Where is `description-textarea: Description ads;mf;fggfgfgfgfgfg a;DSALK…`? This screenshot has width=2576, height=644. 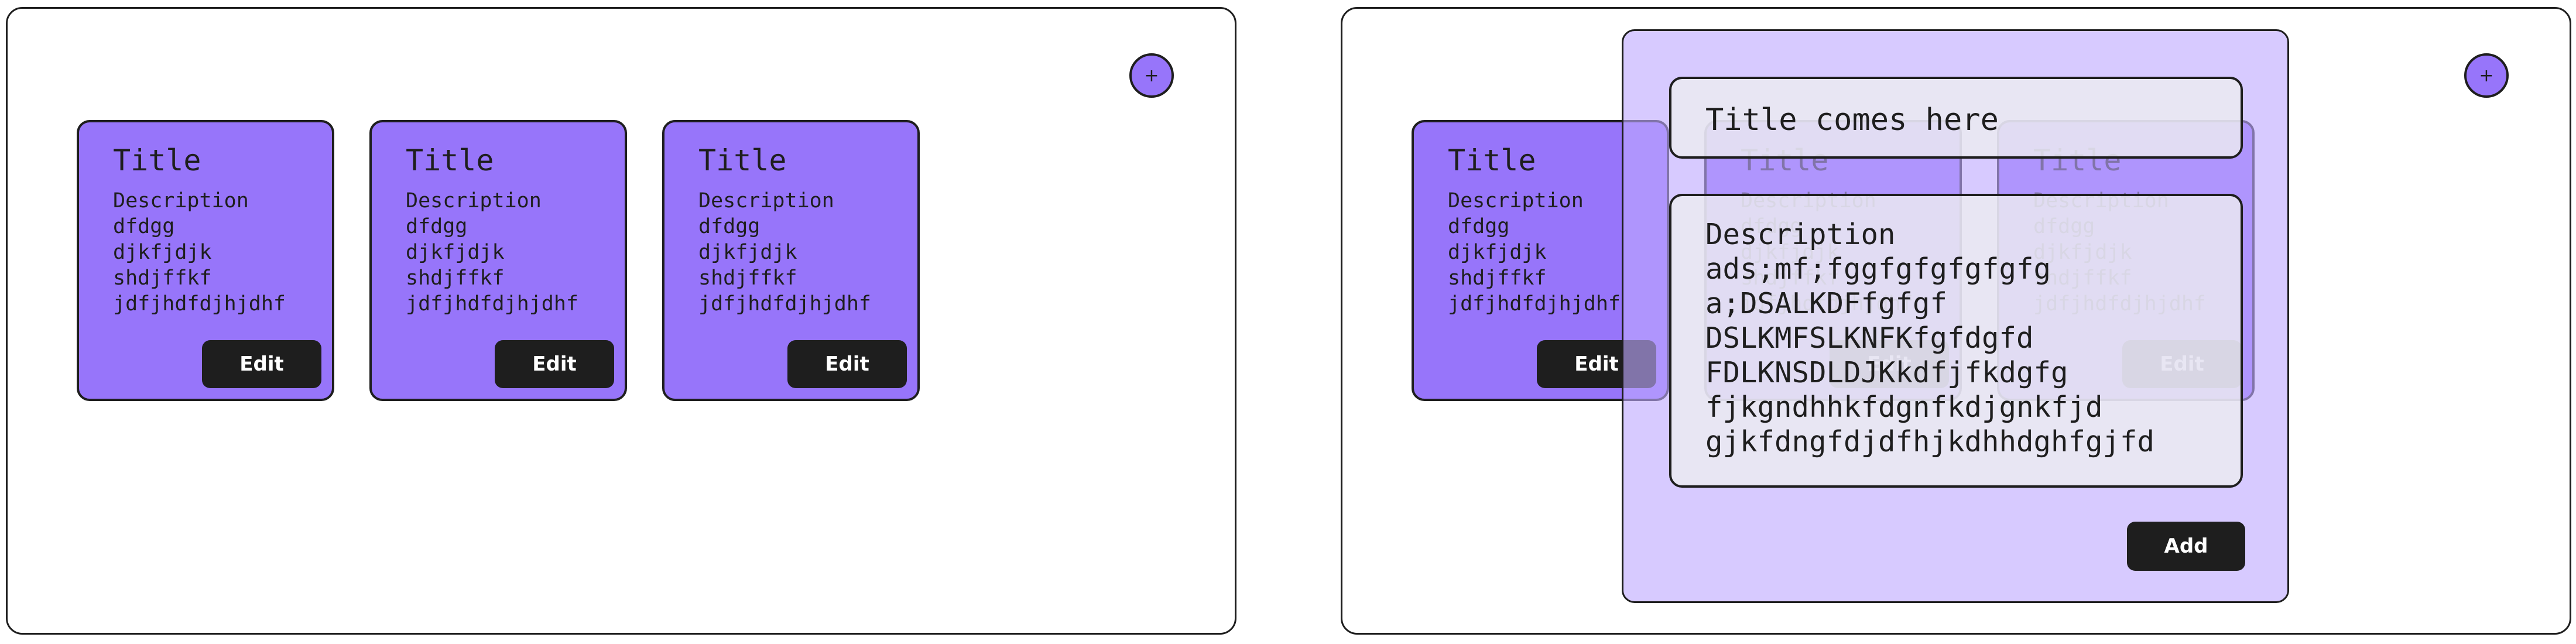
description-textarea: Description ads;mf;fggfgfgfgfgfg a;DSALK… is located at coordinates (1956, 341).